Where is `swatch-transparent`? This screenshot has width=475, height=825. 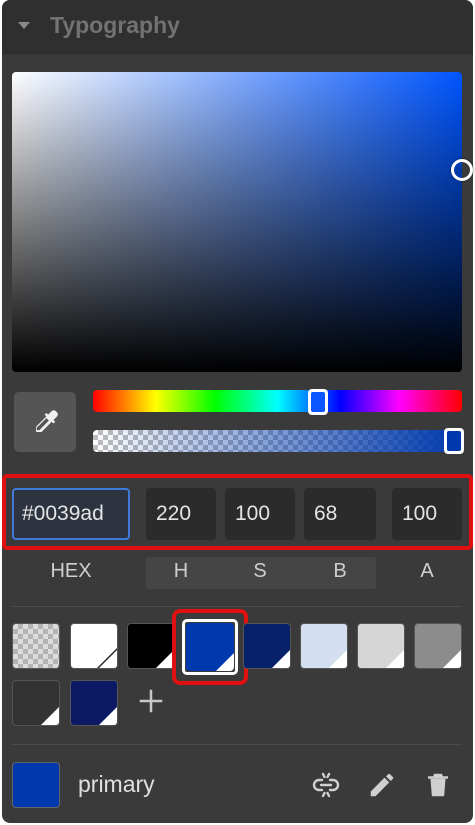 swatch-transparent is located at coordinates (36, 646).